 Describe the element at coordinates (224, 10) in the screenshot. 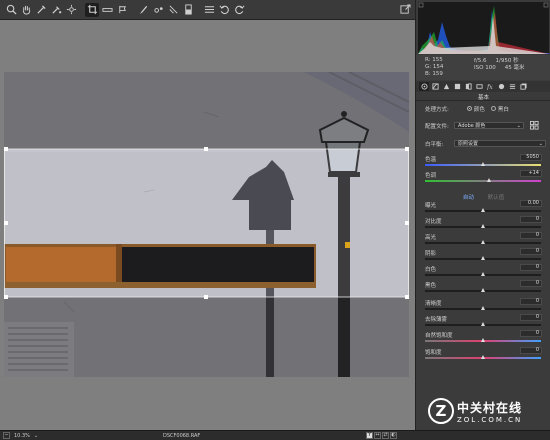

I see `rotate-left-icon` at that location.